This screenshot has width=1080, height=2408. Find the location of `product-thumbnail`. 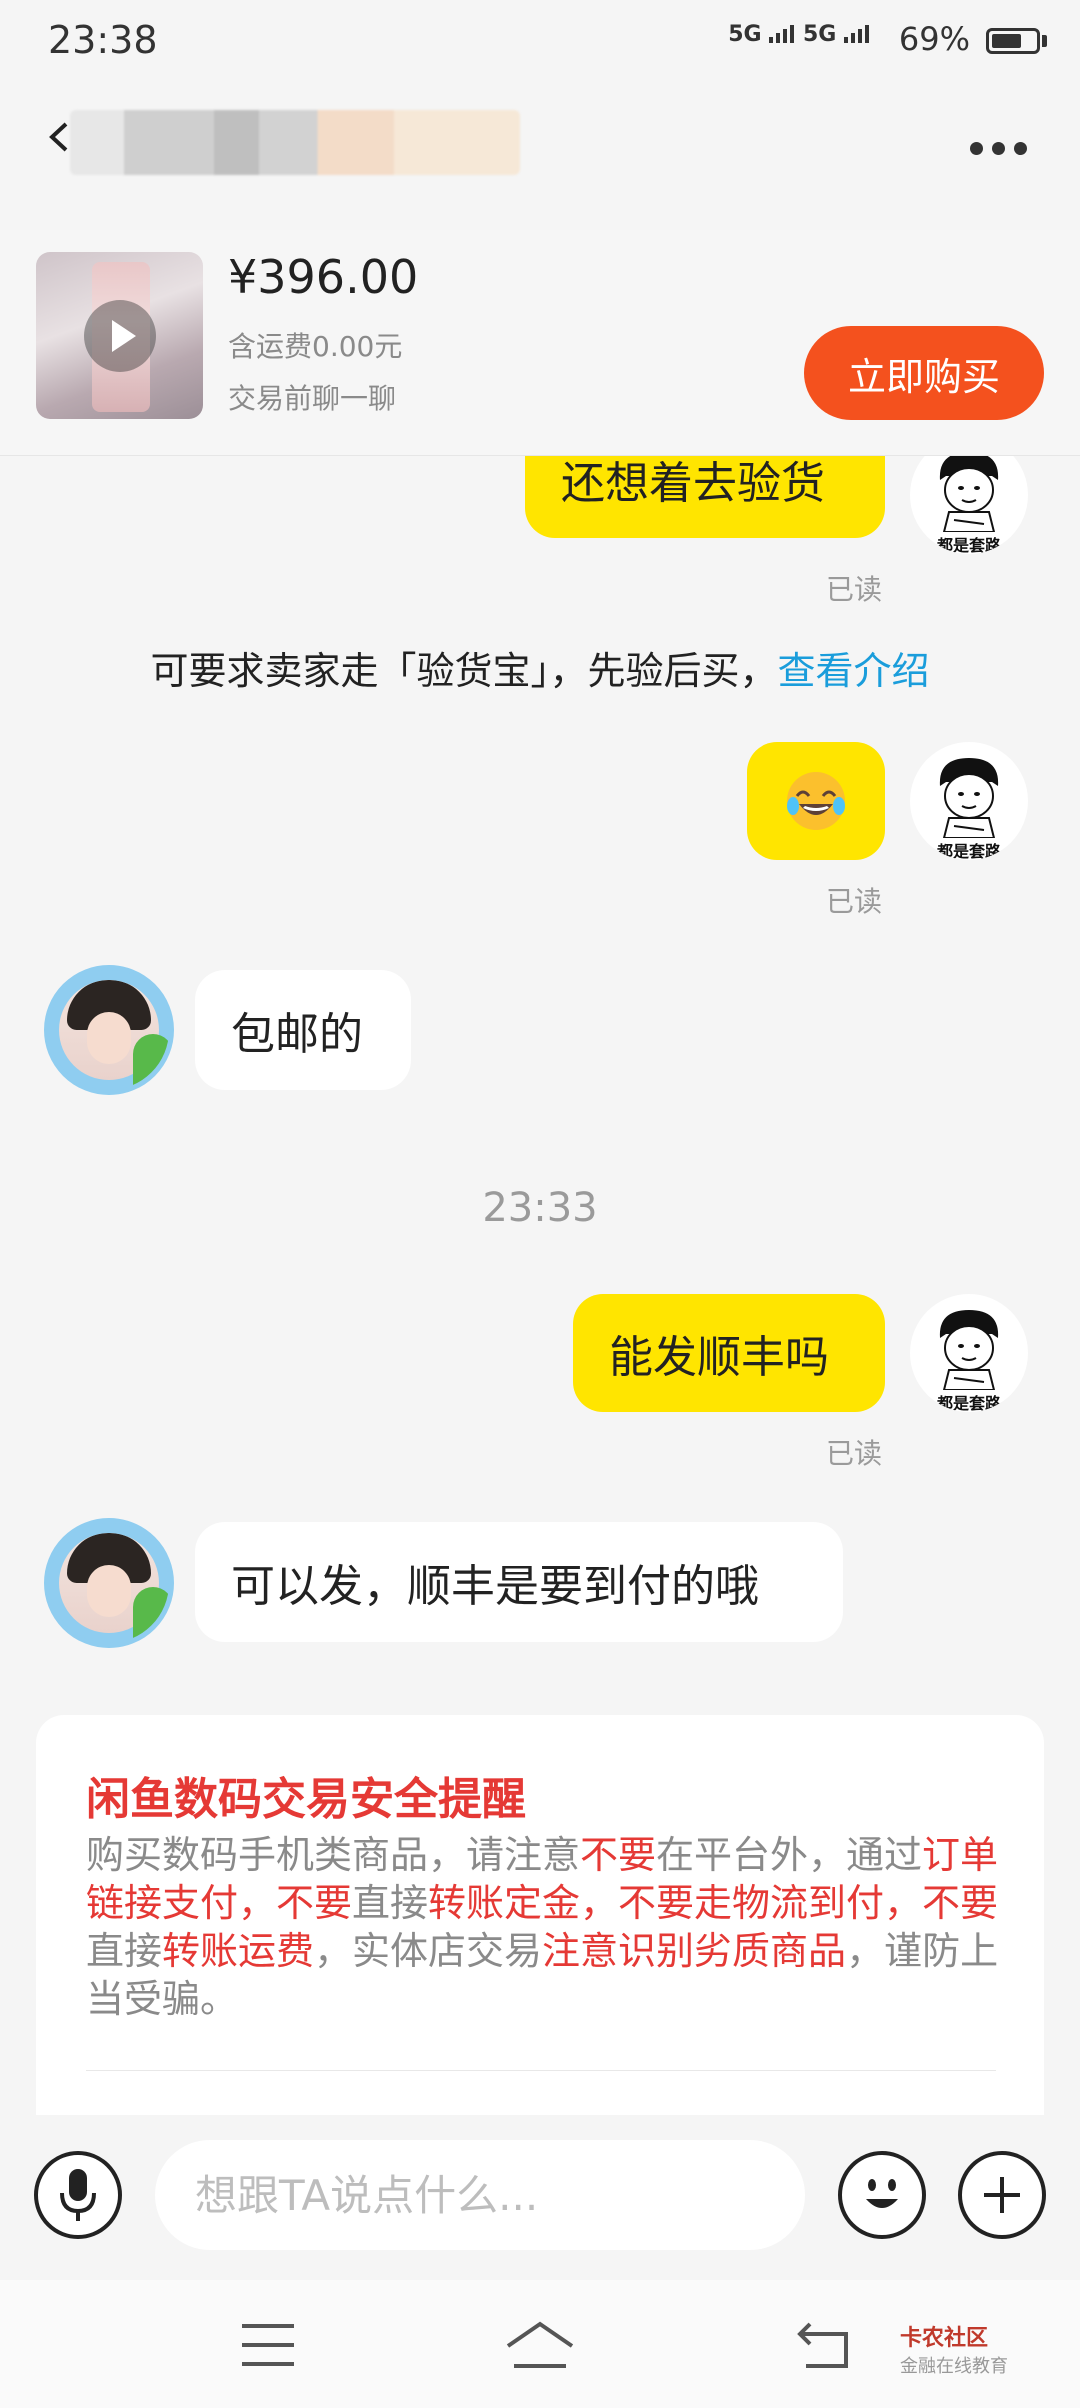

product-thumbnail is located at coordinates (119, 335).